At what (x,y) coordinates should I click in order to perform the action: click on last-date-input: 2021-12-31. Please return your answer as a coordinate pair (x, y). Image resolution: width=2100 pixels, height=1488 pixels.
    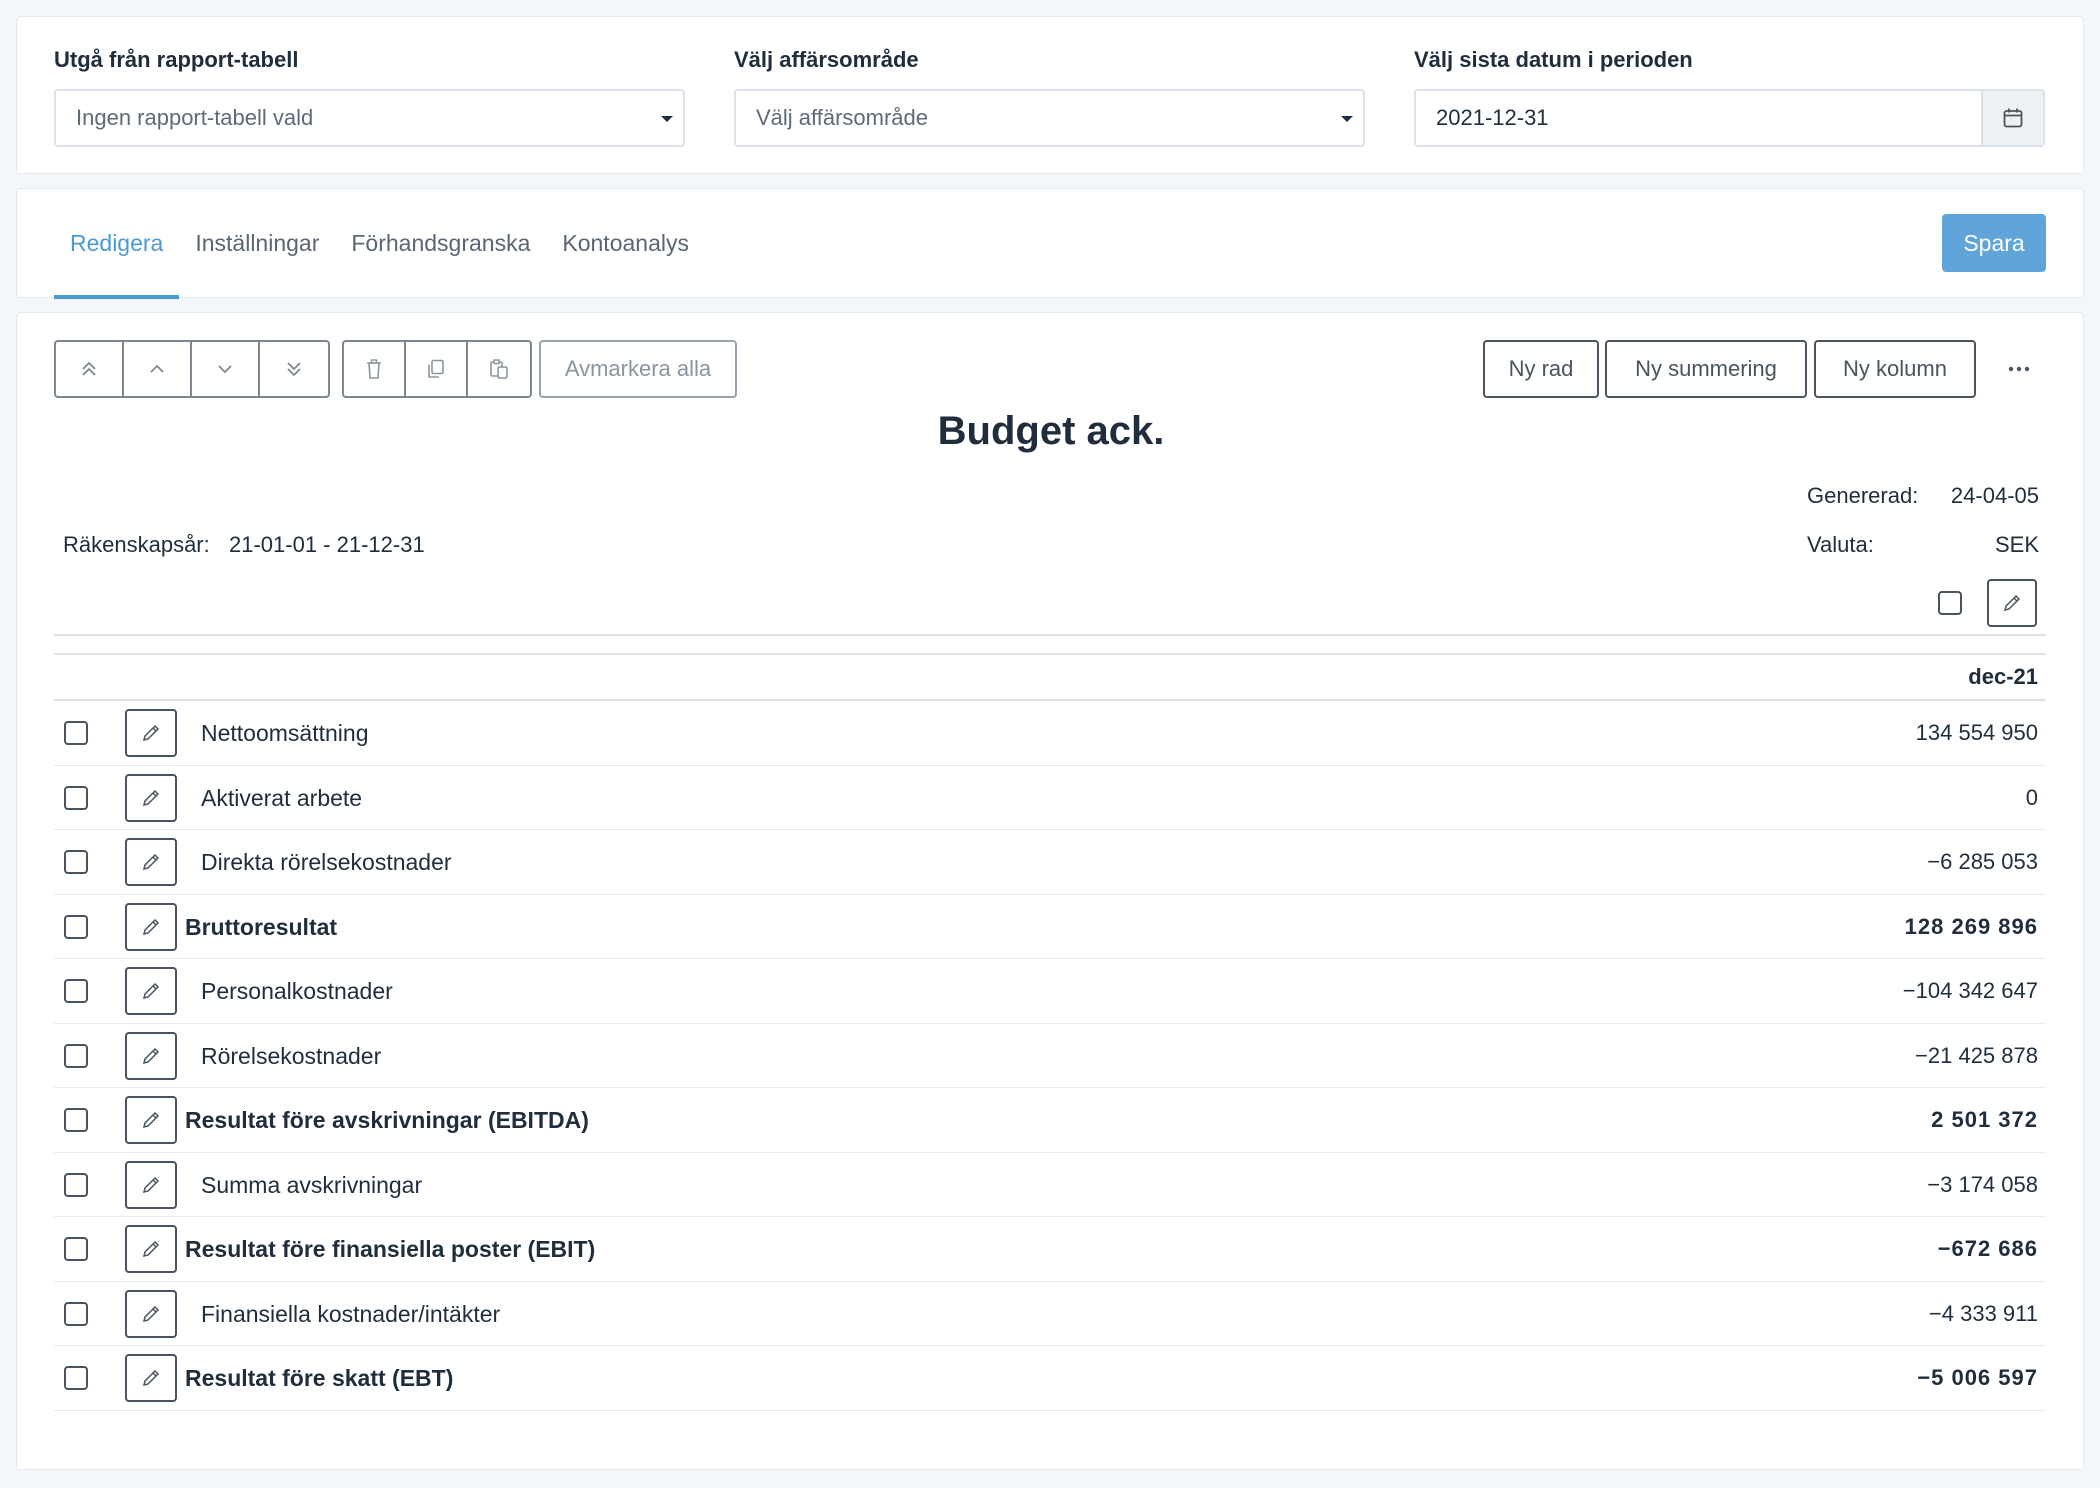
    Looking at the image, I should click on (1698, 118).